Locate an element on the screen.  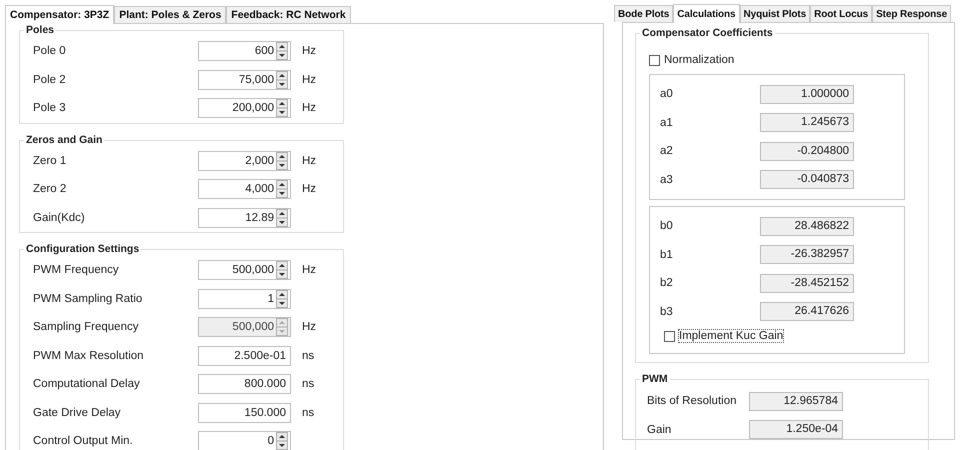
field-label: Control Output Min. is located at coordinates (83, 441).